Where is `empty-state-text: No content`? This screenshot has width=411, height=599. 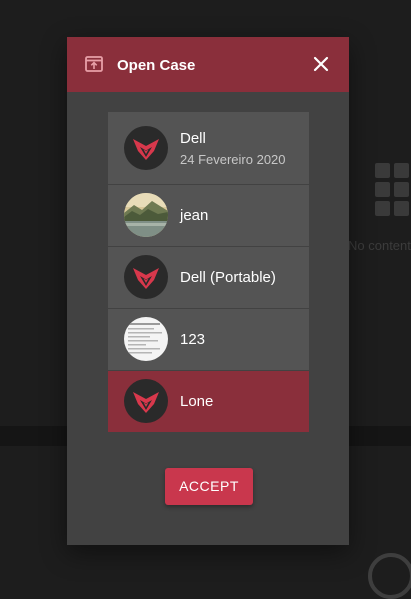 empty-state-text: No content is located at coordinates (379, 245).